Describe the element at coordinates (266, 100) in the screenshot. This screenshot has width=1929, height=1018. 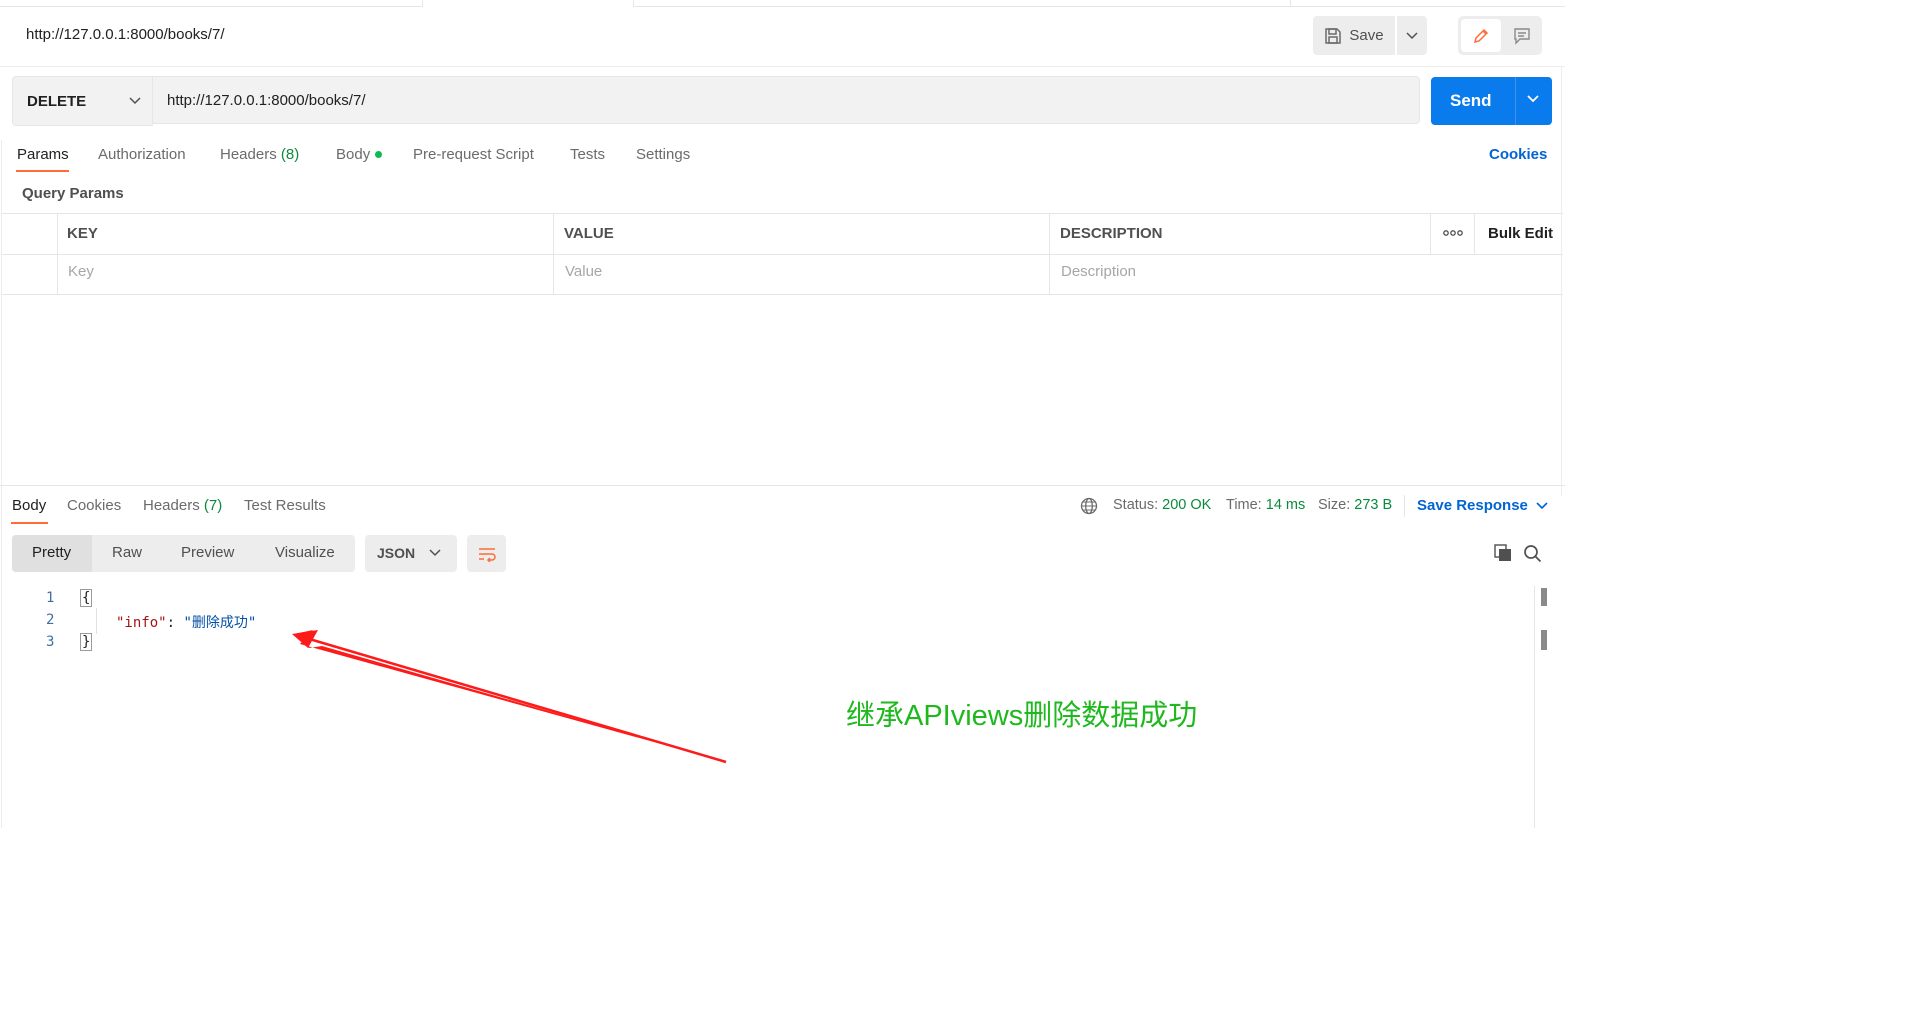
I see `url-text: http://127.0.0.1:8000/books/7/` at that location.